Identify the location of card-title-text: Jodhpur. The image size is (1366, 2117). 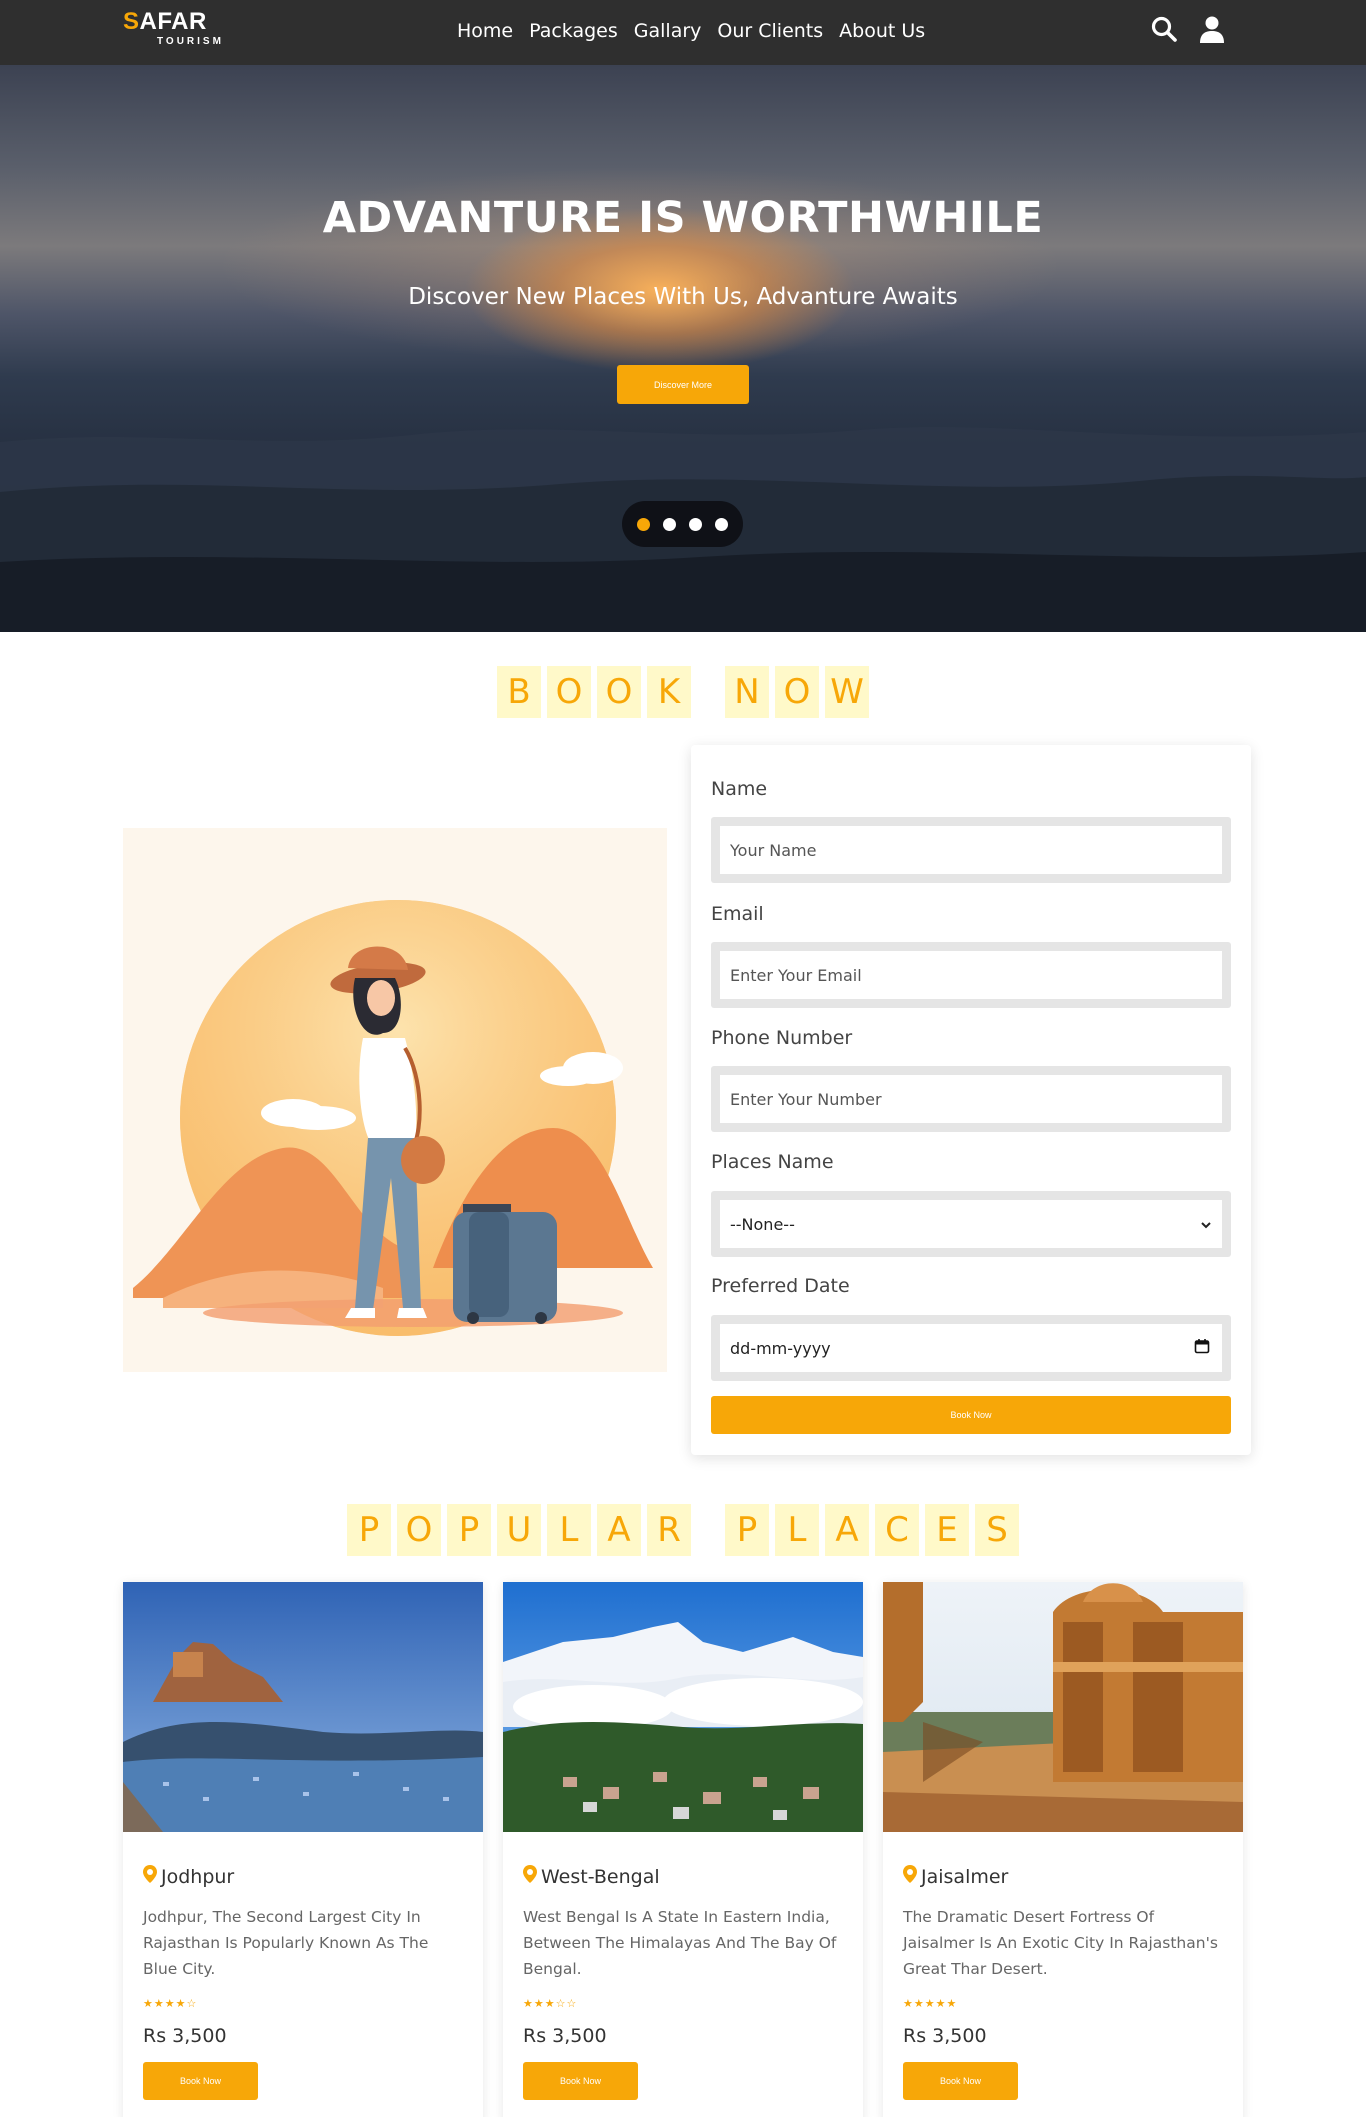
(198, 1876).